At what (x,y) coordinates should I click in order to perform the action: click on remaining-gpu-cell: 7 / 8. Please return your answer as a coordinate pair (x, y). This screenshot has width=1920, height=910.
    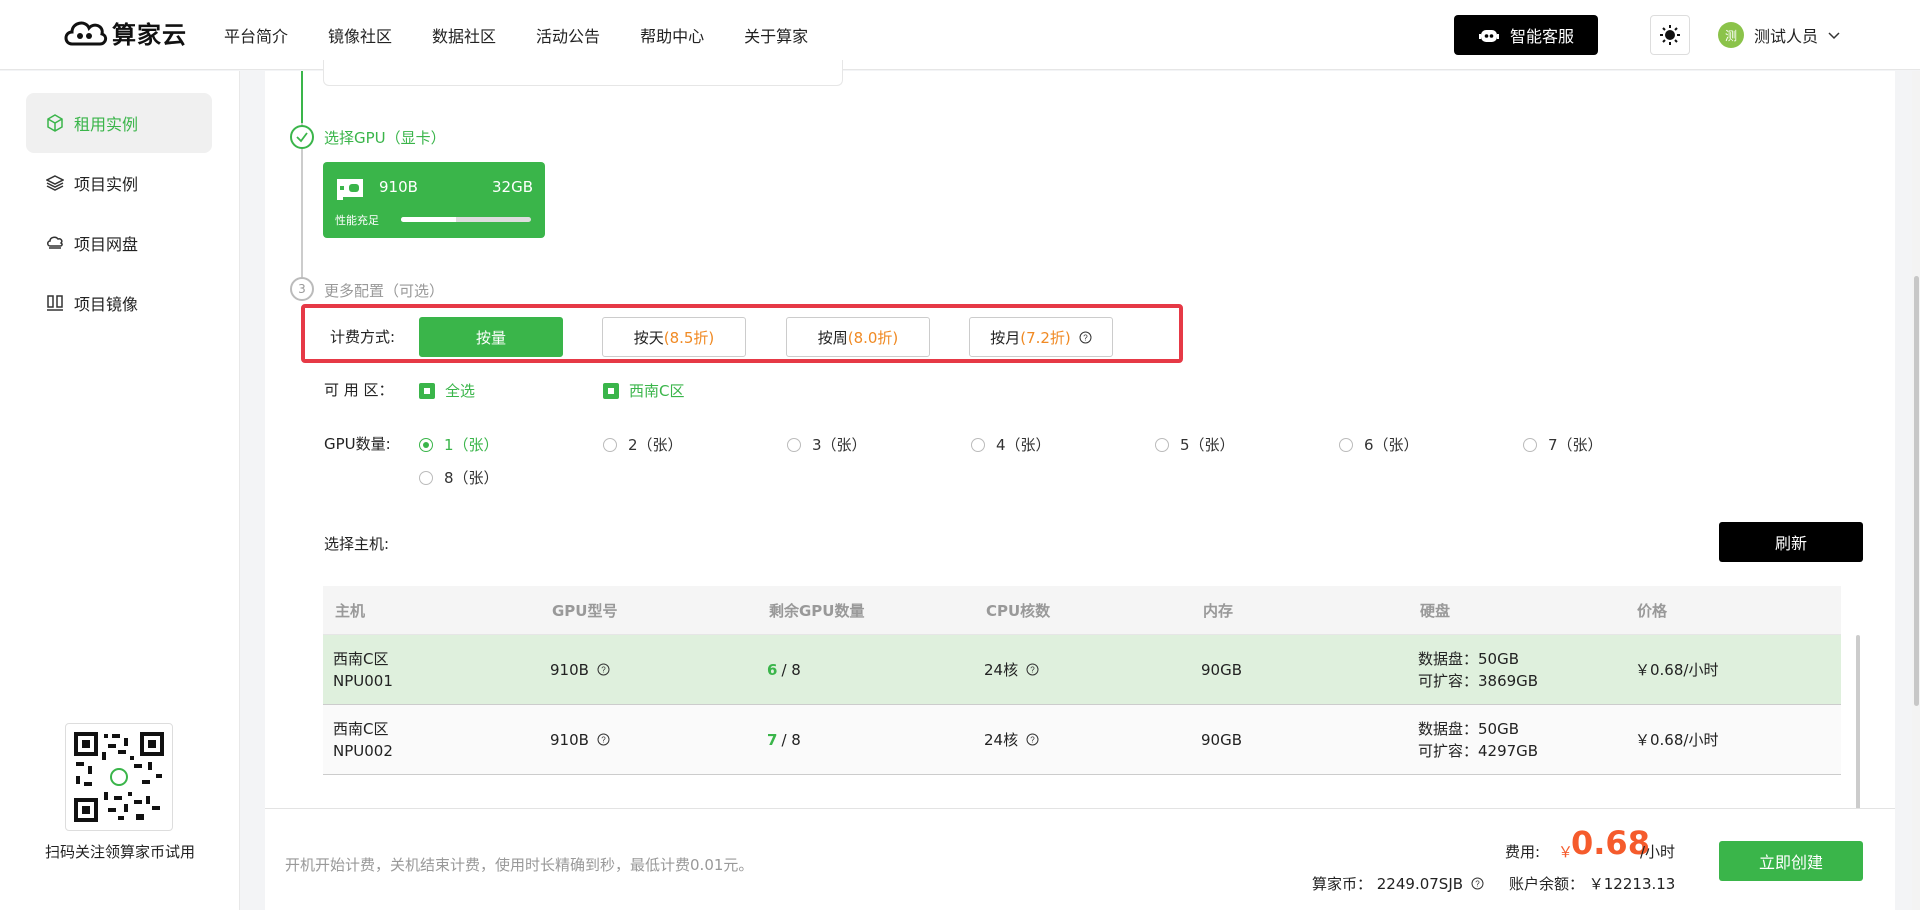
    Looking at the image, I should click on (865, 740).